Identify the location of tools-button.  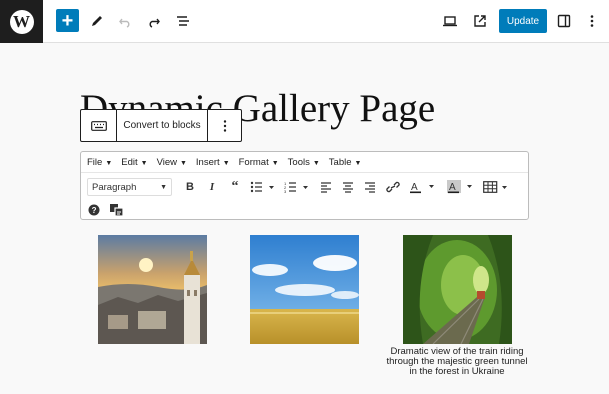
(97, 21).